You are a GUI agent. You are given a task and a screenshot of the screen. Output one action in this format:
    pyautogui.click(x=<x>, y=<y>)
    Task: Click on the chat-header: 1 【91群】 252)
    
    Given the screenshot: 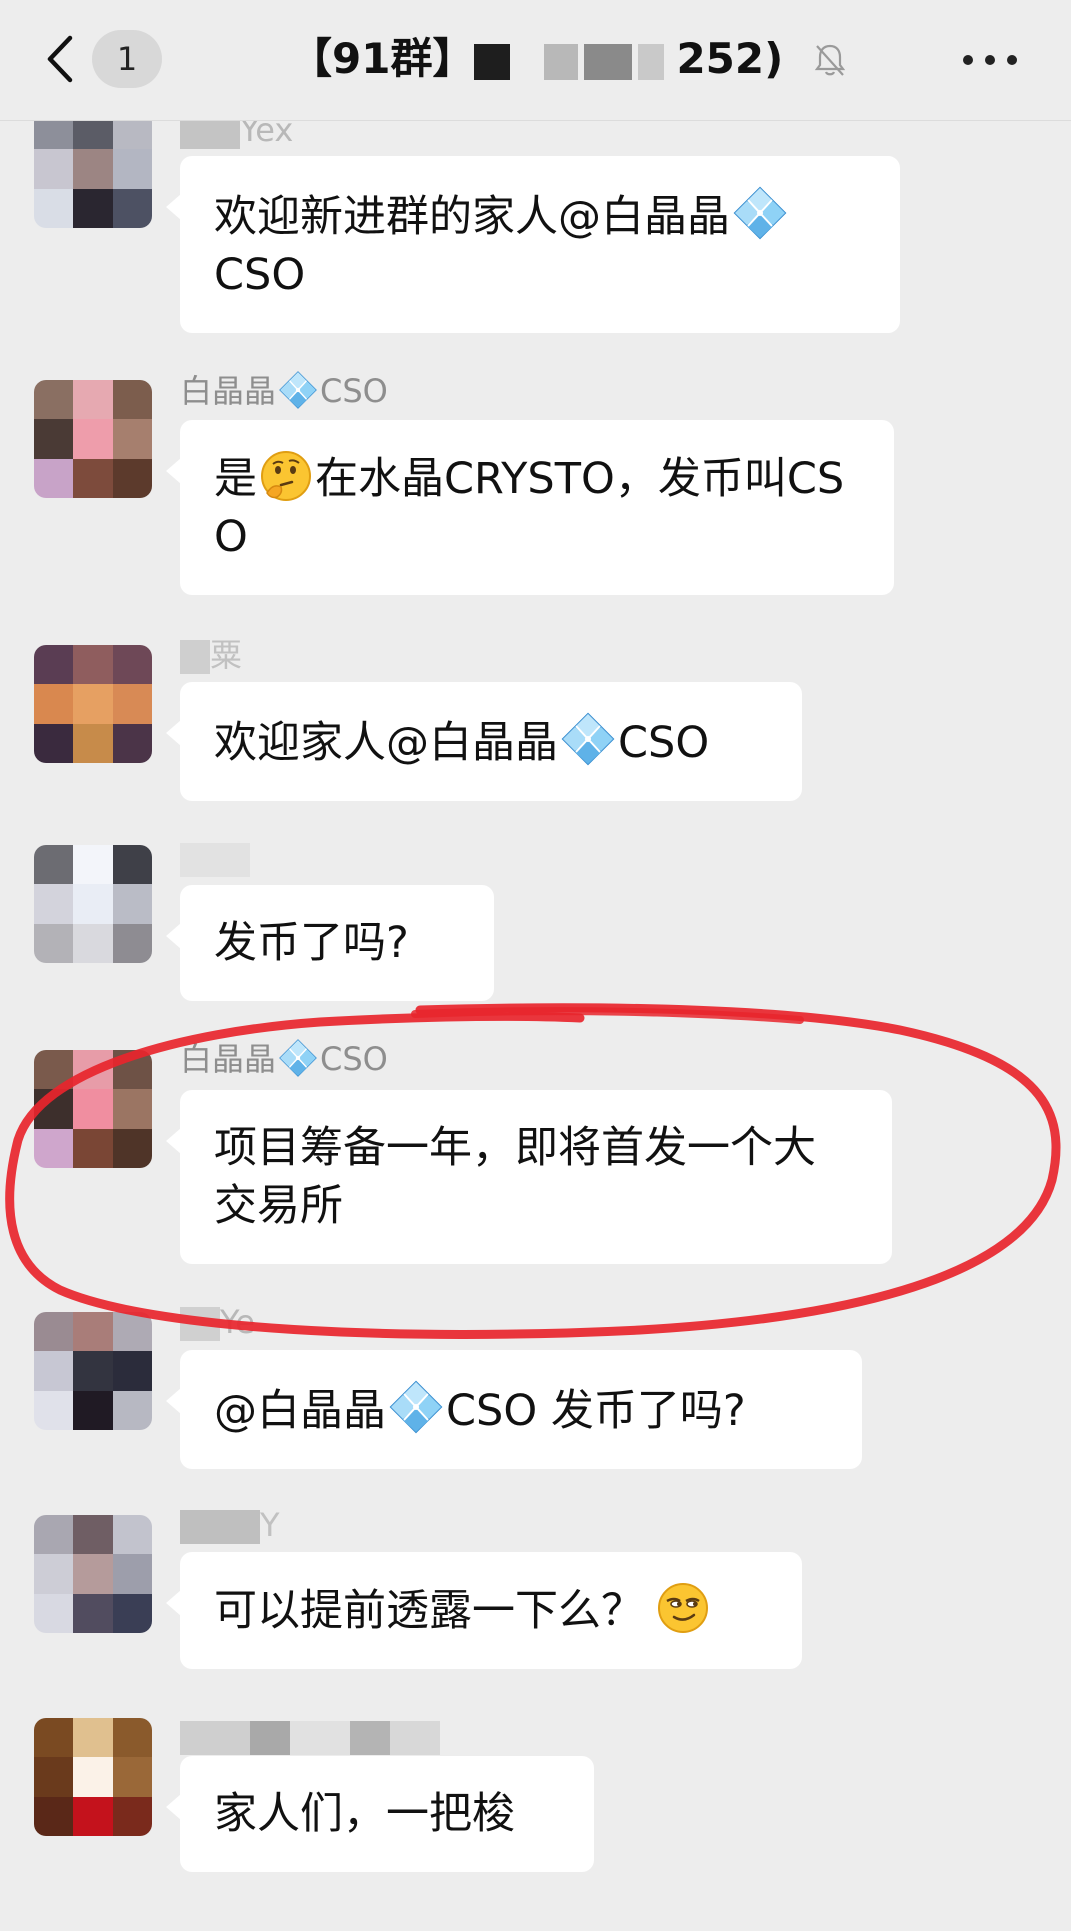 What is the action you would take?
    pyautogui.click(x=535, y=60)
    